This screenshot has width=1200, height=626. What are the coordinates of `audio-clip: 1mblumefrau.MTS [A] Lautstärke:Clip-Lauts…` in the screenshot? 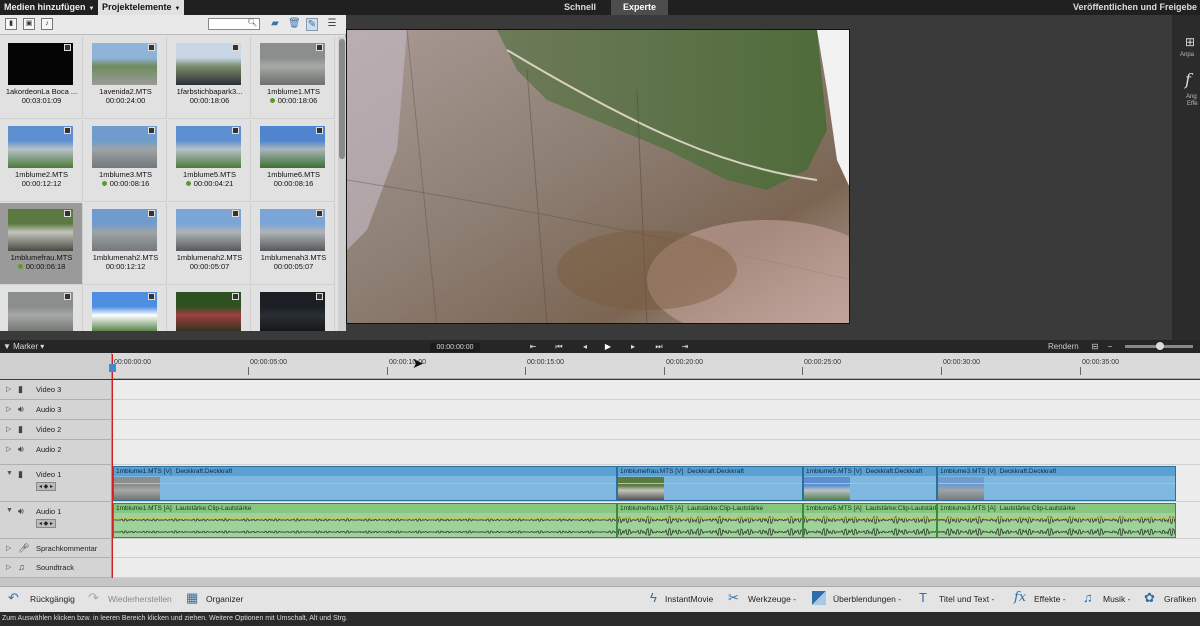 It's located at (710, 520).